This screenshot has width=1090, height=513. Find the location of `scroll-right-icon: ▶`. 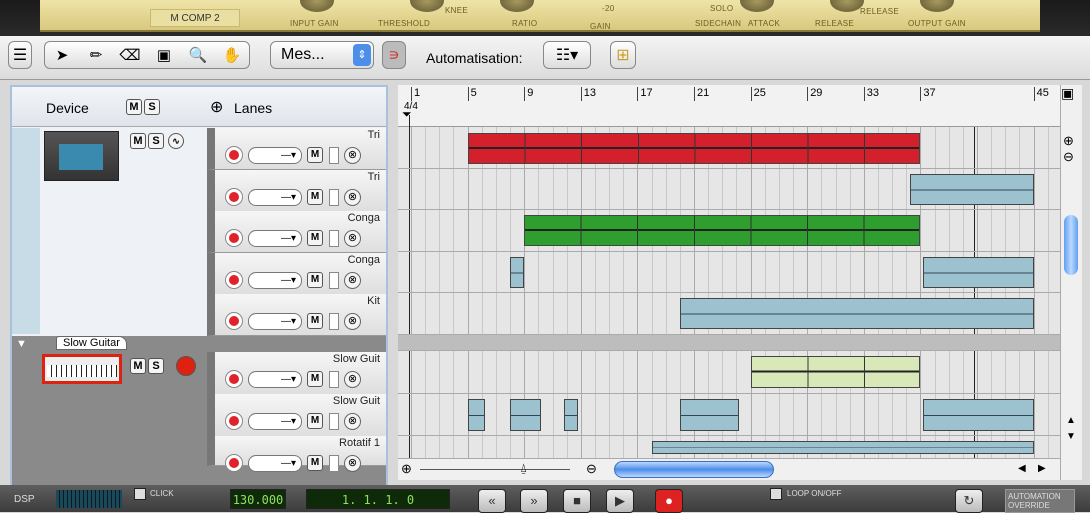

scroll-right-icon: ▶ is located at coordinates (1042, 468).